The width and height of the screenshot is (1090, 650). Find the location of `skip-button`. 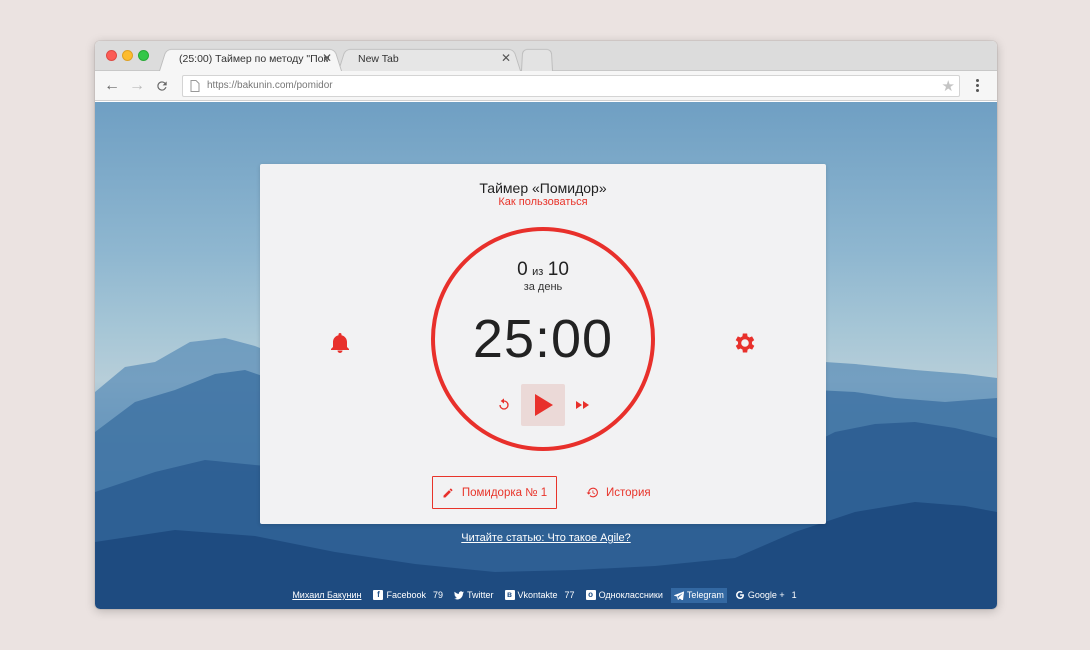

skip-button is located at coordinates (583, 405).